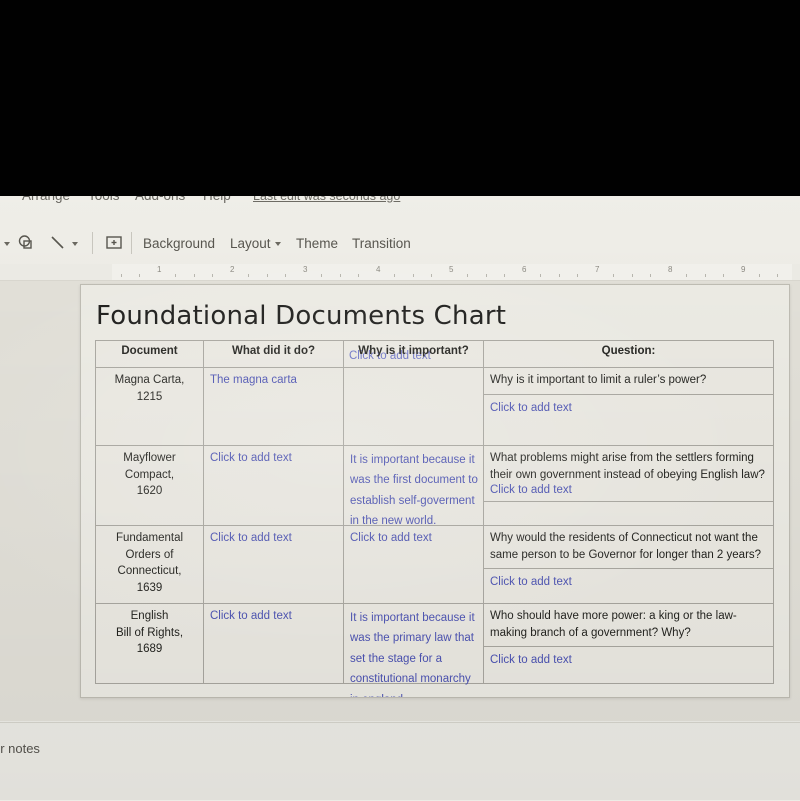  I want to click on theme-button: Theme, so click(317, 243).